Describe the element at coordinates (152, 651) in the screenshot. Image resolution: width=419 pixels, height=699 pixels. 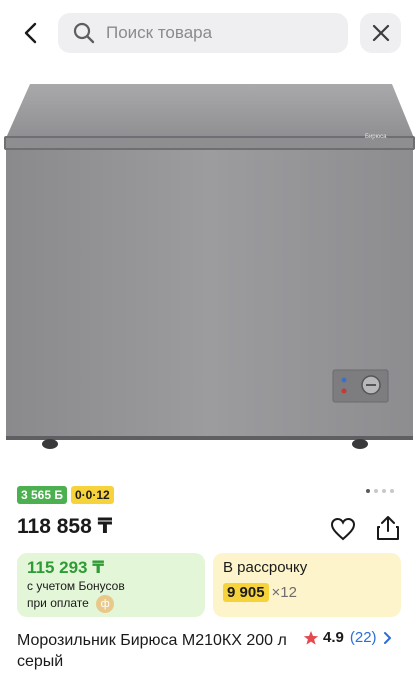
I see `product-name: Морозильник Бирюса М210КХ 200 л серый` at that location.